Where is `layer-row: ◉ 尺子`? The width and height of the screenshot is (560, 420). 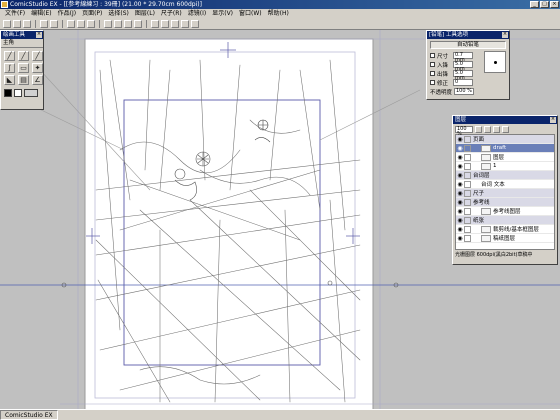 layer-row: ◉ 尺子 is located at coordinates (505, 193).